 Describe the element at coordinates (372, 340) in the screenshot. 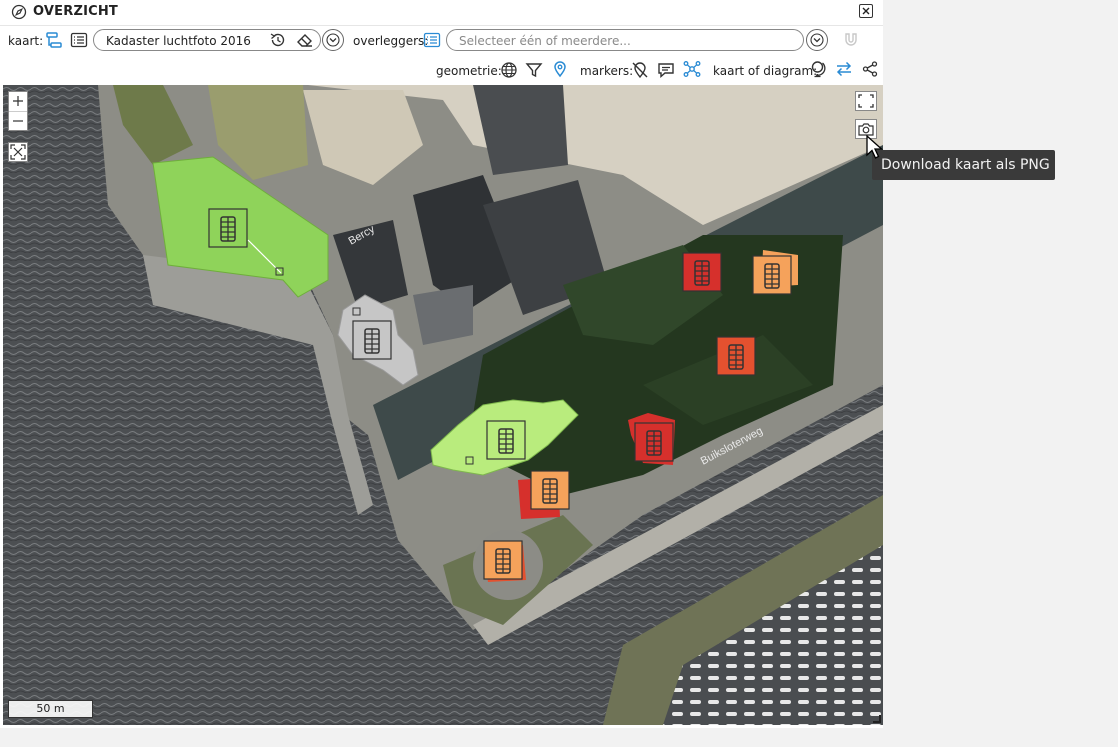

I see `building-marker-grey` at that location.